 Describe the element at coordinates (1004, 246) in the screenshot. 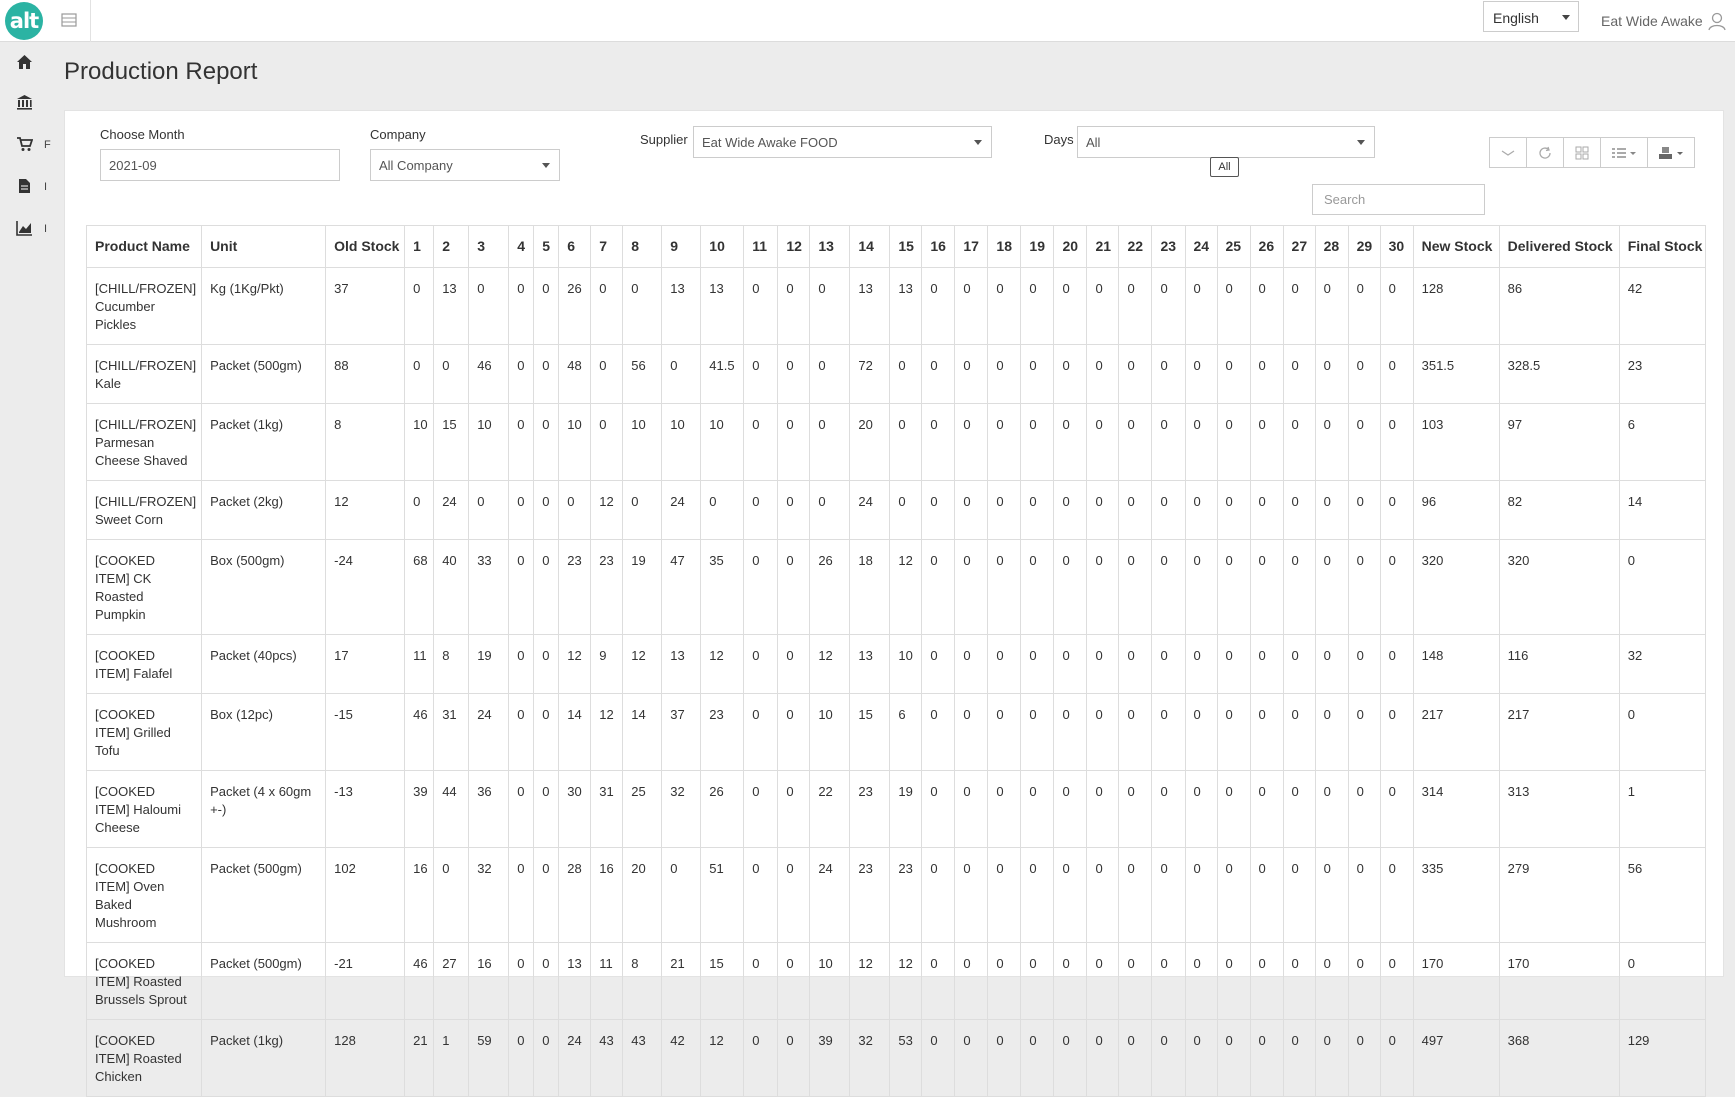

I see `column-header: 18` at that location.